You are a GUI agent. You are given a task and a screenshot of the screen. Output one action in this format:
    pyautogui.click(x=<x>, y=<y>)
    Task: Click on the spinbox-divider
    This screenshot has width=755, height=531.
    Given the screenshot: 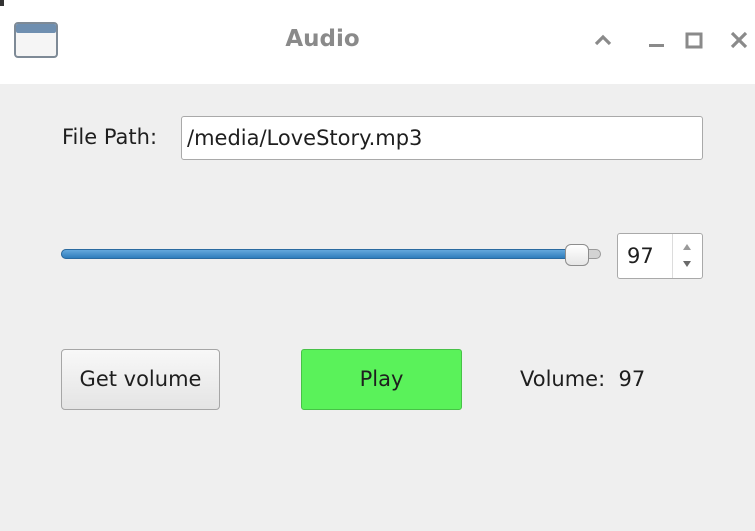 What is the action you would take?
    pyautogui.click(x=672, y=256)
    